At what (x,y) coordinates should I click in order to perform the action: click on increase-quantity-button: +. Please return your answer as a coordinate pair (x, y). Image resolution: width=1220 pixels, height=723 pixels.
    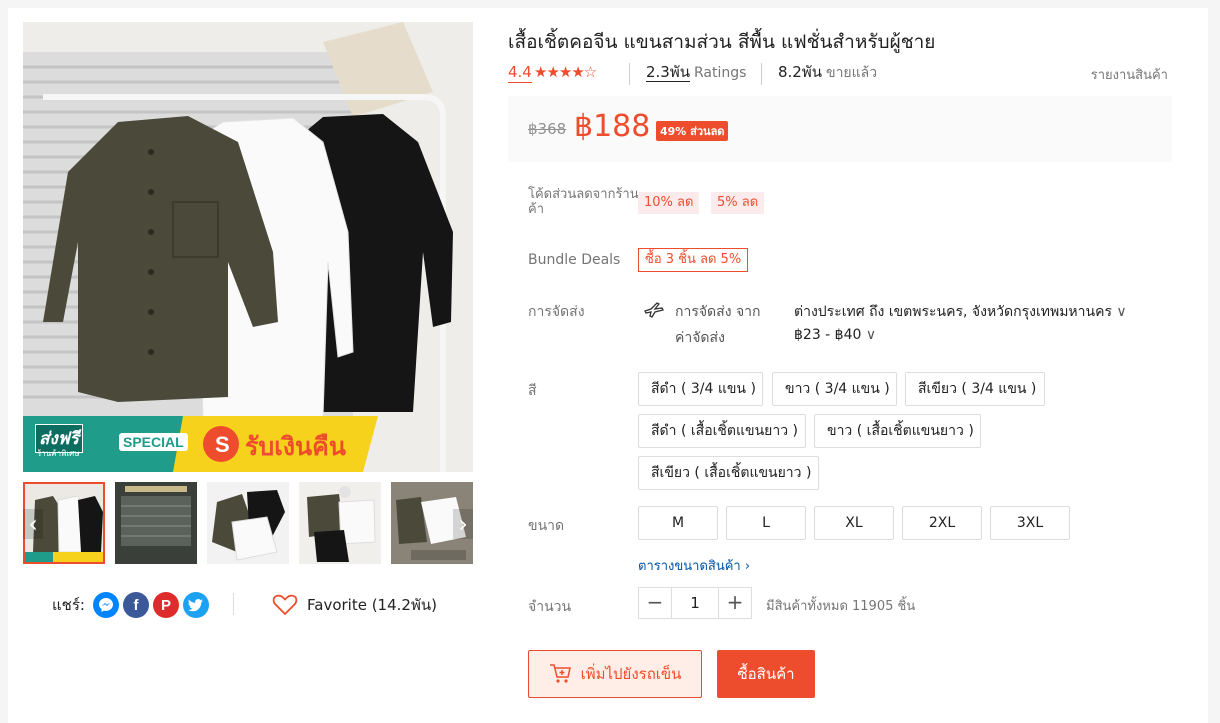
    Looking at the image, I should click on (735, 603).